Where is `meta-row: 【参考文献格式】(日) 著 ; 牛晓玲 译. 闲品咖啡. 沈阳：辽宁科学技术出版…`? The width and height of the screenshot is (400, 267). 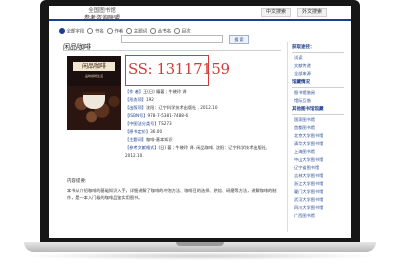
meta-row: 【参考文献格式】(日) 著 ; 牛晓玲 译. 闲品咖啡. 沈阳：辽宁科学技术出版… is located at coordinates (196, 147).